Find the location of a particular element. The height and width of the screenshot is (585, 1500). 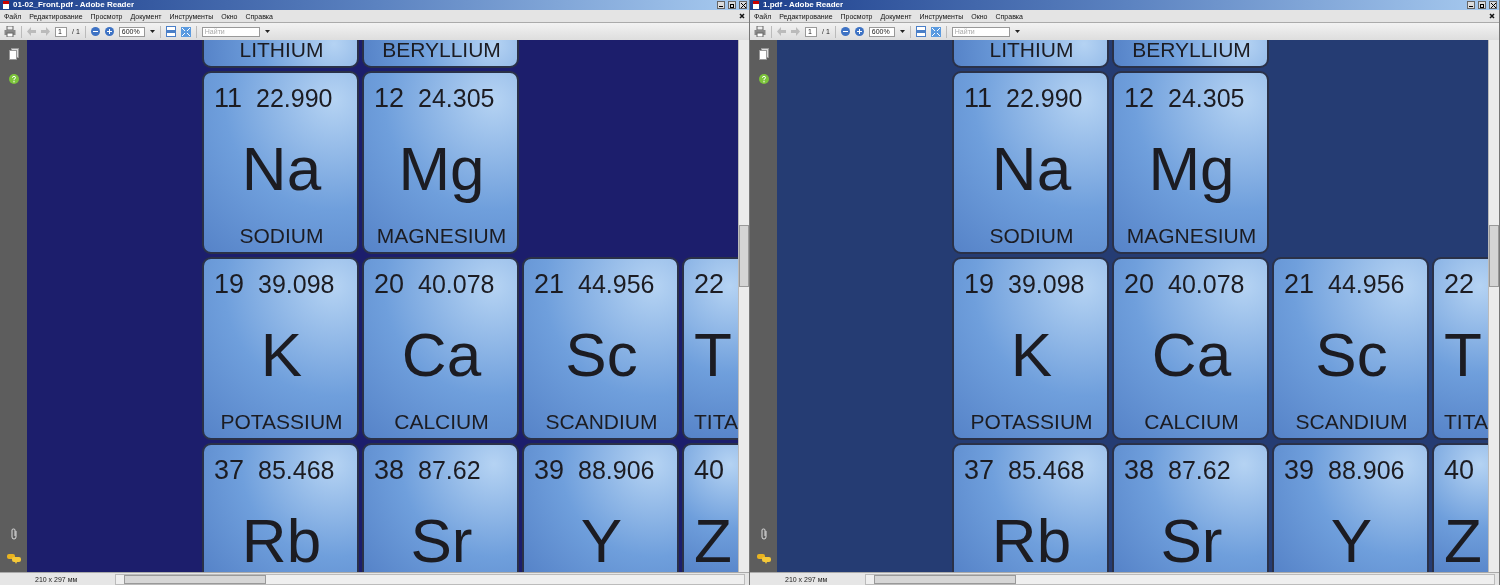

element-name: TITA is located at coordinates (716, 422).